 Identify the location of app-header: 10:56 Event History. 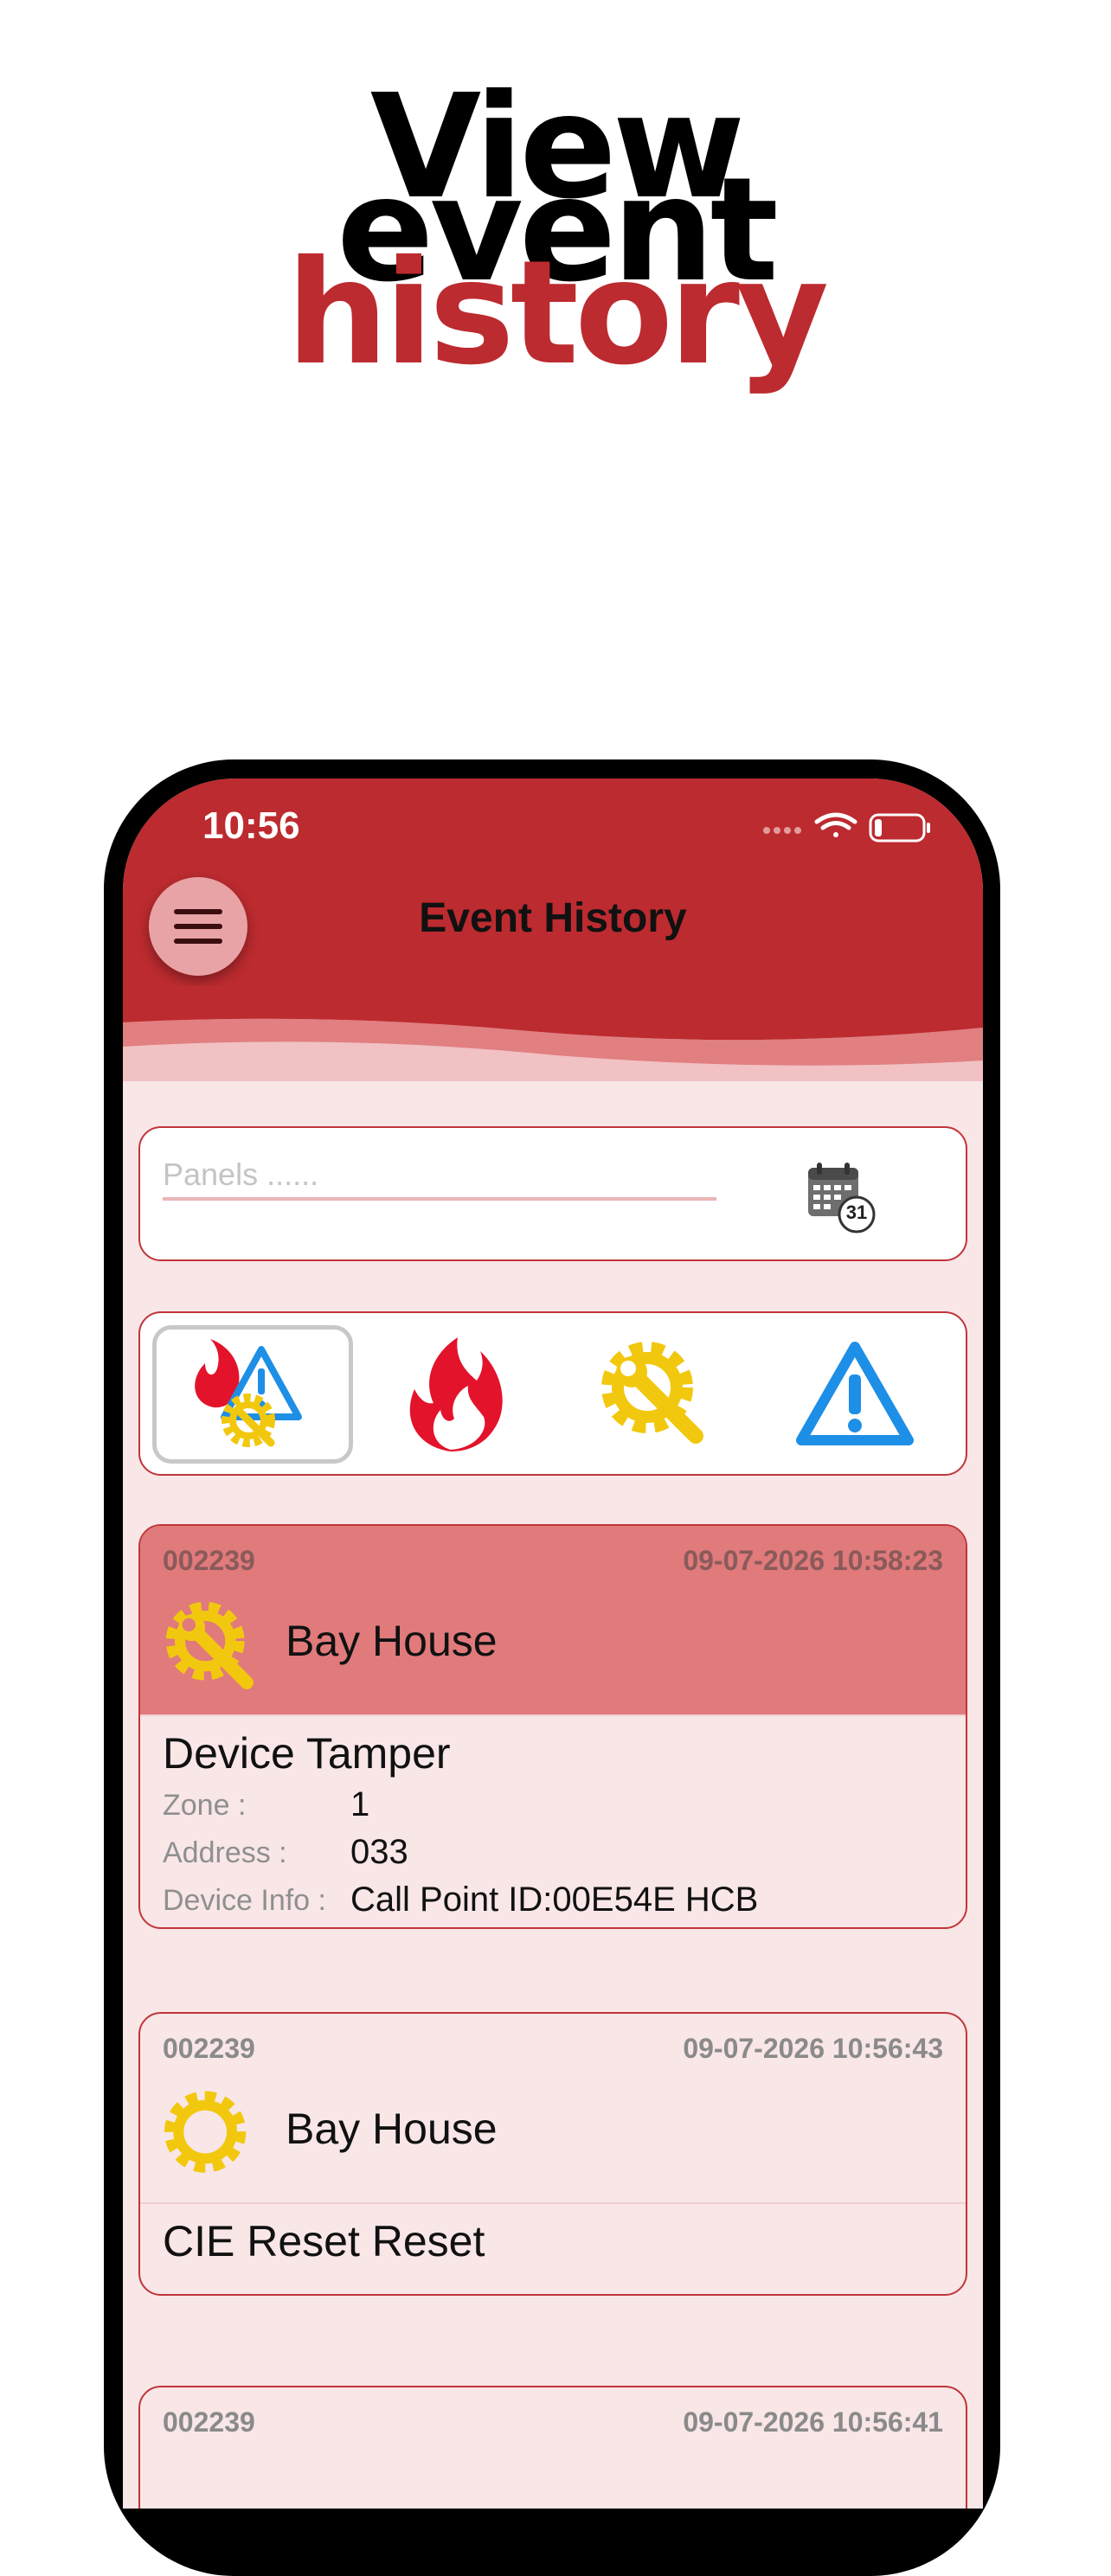
(553, 891).